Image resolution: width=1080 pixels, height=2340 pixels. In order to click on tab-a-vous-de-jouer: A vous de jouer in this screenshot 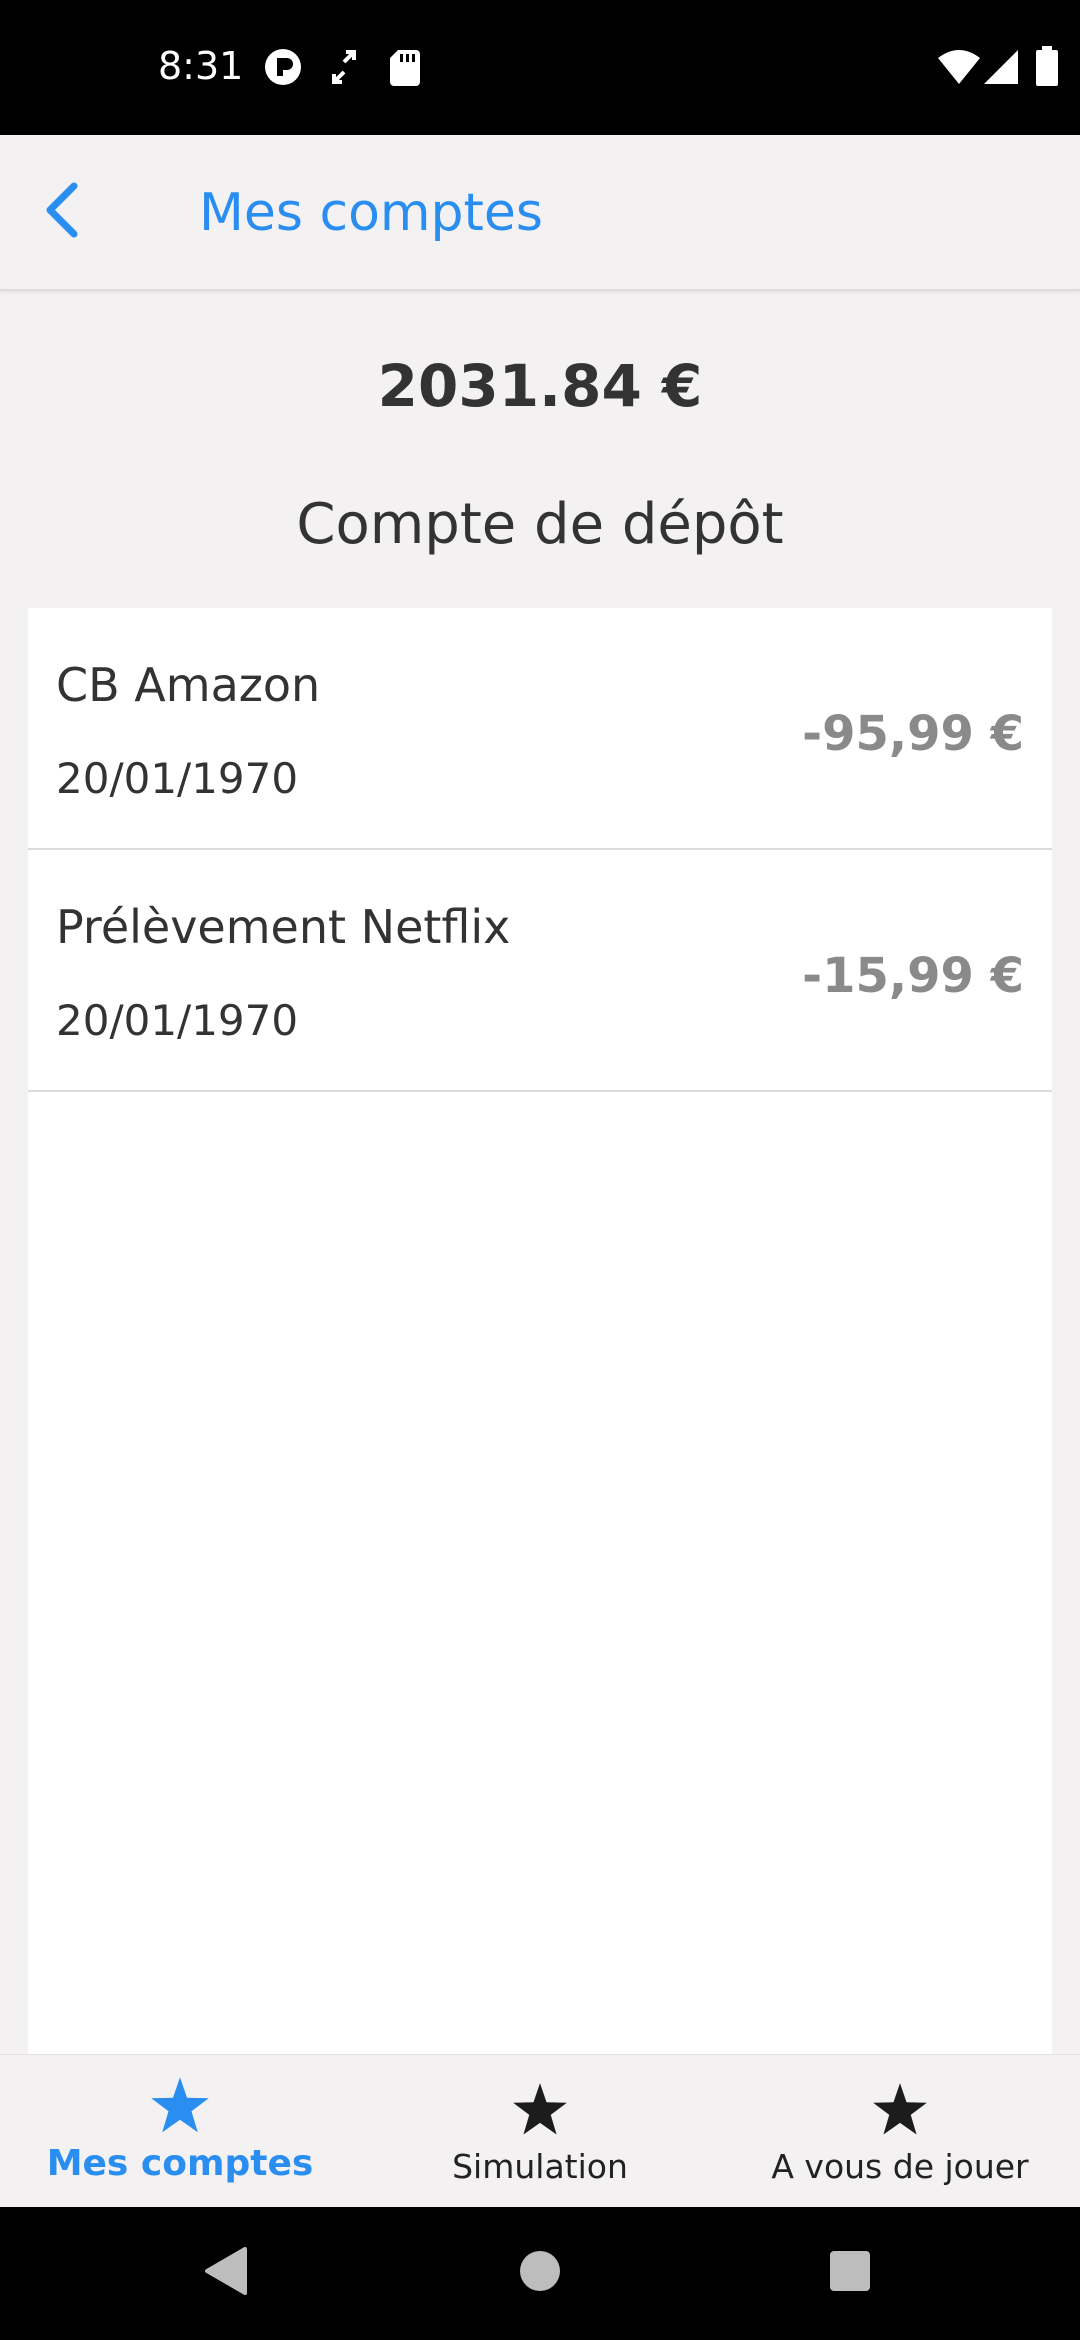, I will do `click(900, 2131)`.